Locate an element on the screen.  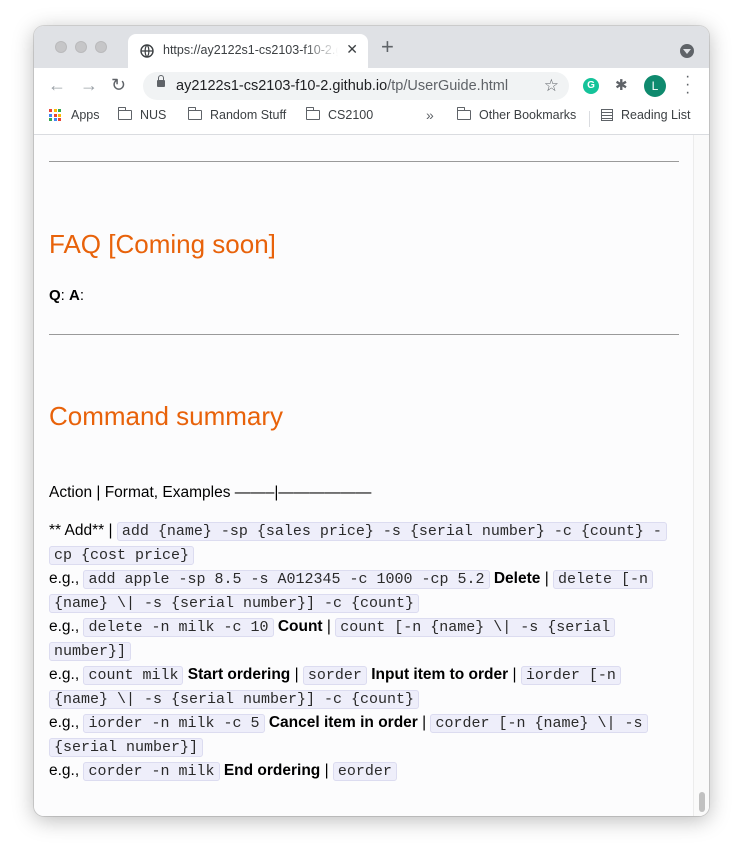
summary-table-header: Action | Format, Examples ——–|—————— is located at coordinates (210, 492).